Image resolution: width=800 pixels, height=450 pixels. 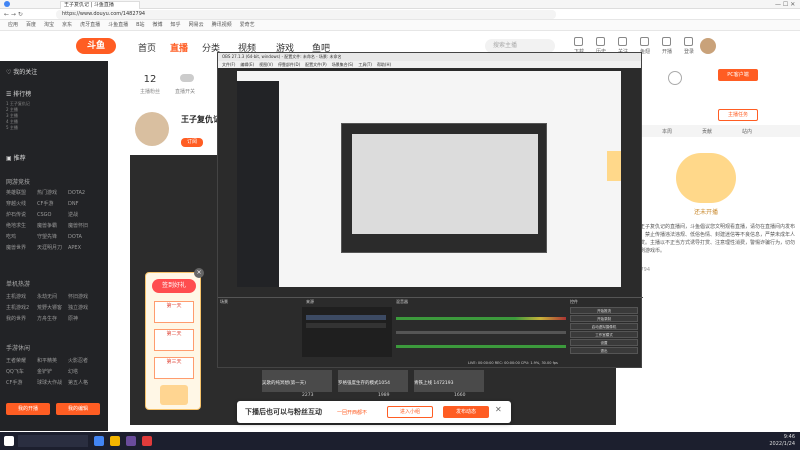 I want to click on sidebar-game-link: 天涯明月刀, so click(x=52, y=247).